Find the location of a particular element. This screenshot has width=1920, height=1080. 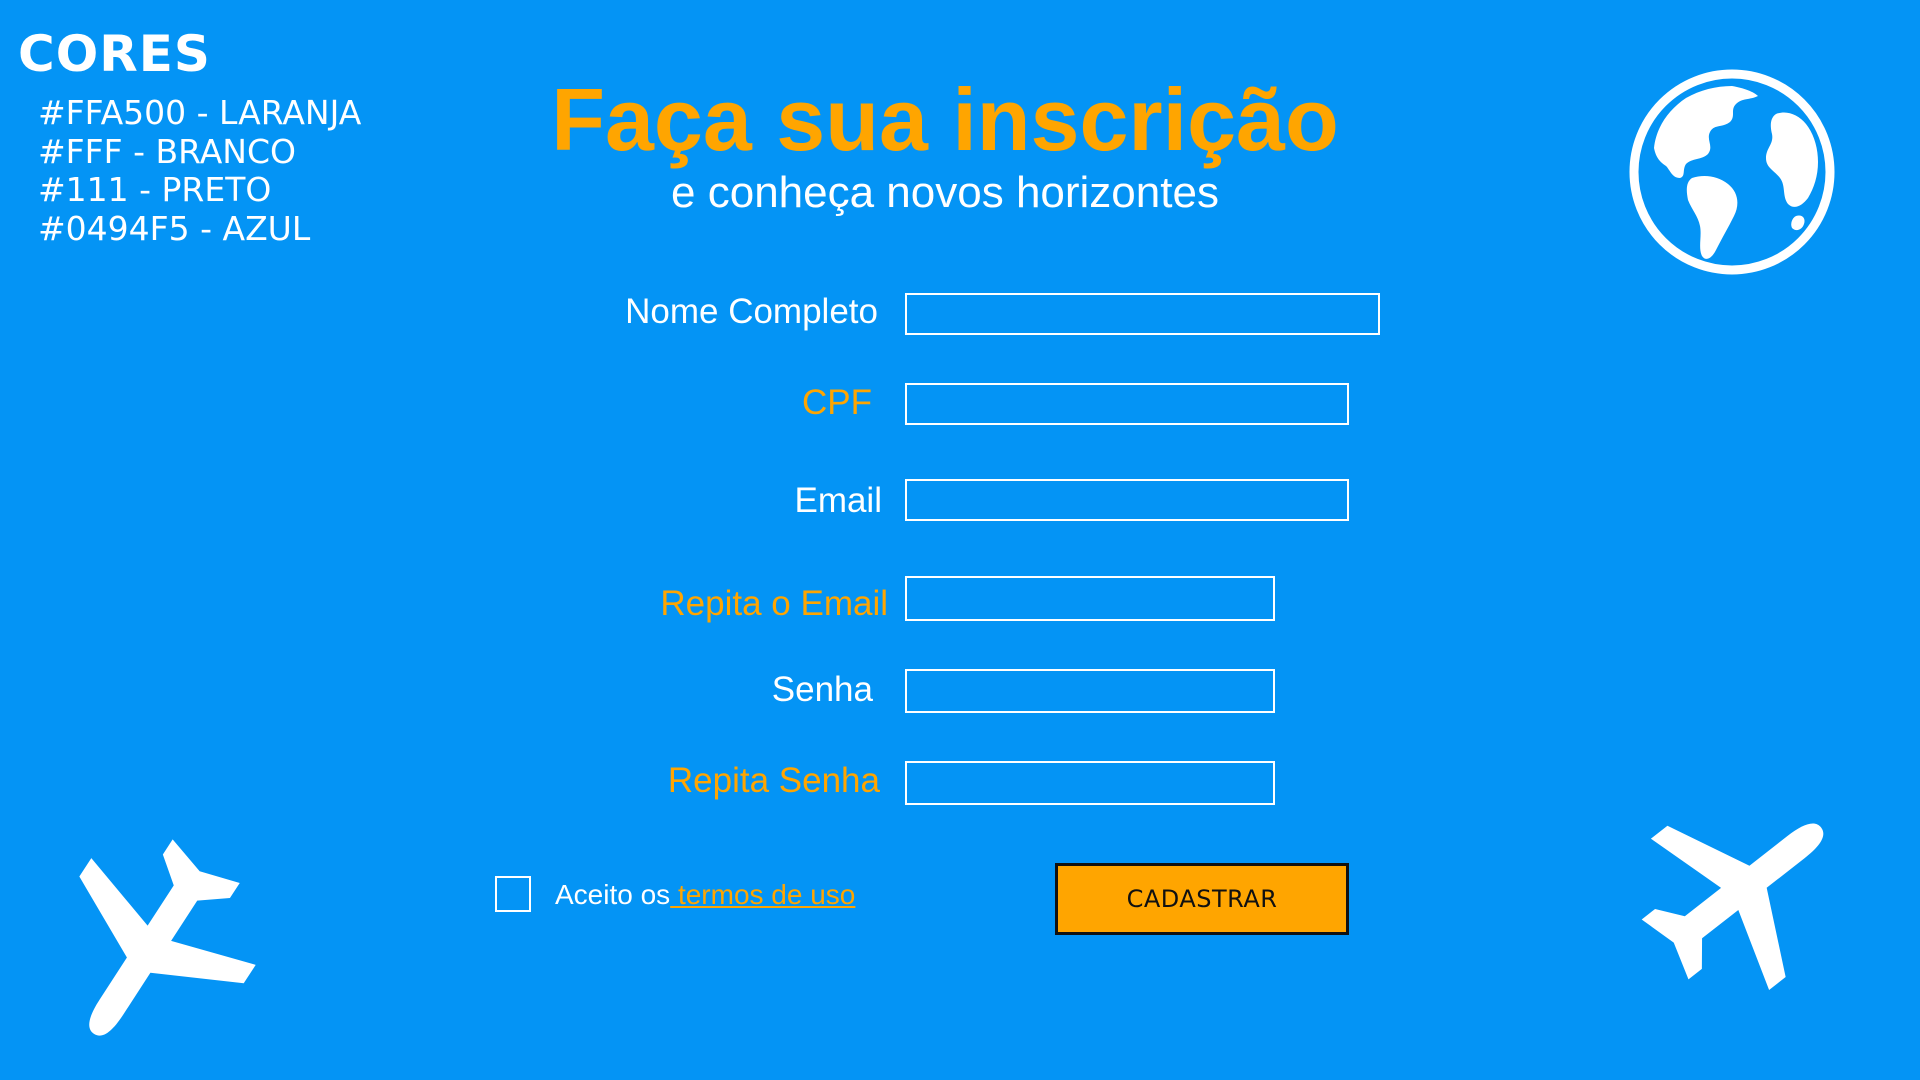

email-input is located at coordinates (1127, 500).